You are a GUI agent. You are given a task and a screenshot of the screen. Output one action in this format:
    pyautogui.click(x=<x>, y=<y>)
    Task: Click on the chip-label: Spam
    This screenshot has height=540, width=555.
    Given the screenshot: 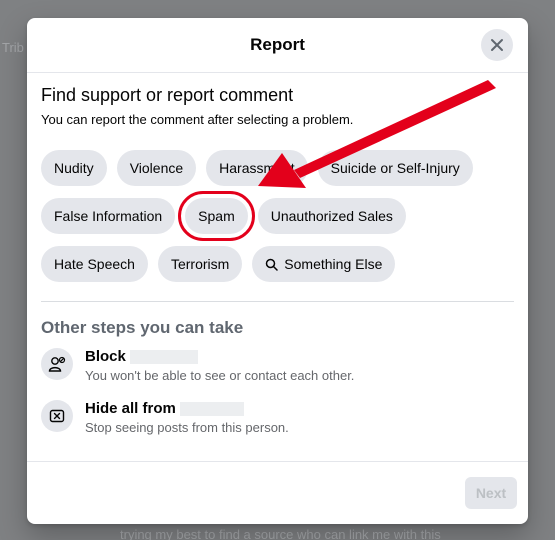 What is the action you would take?
    pyautogui.click(x=216, y=216)
    